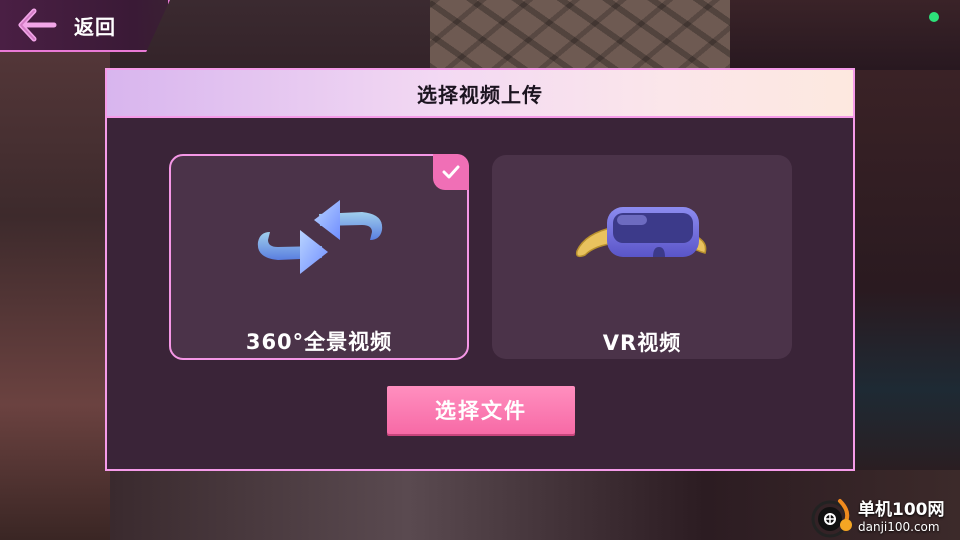  What do you see at coordinates (481, 410) in the screenshot?
I see `select-file-button: 选择文件` at bounding box center [481, 410].